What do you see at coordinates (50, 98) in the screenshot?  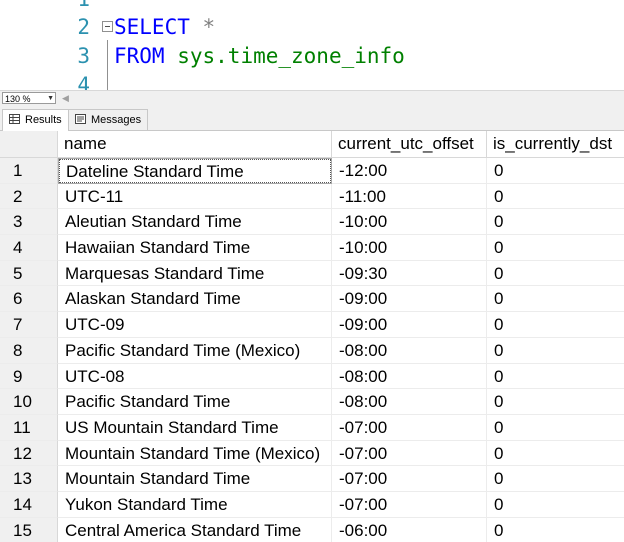 I see `chevron-down-icon: ▼` at bounding box center [50, 98].